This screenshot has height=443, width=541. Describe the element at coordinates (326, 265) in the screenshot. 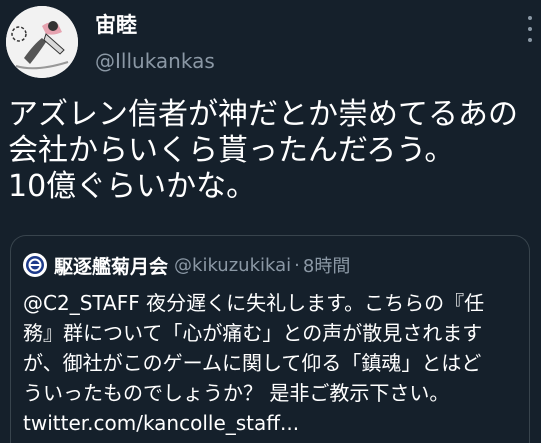

I see `quoted-tweet-time: 8時間` at that location.